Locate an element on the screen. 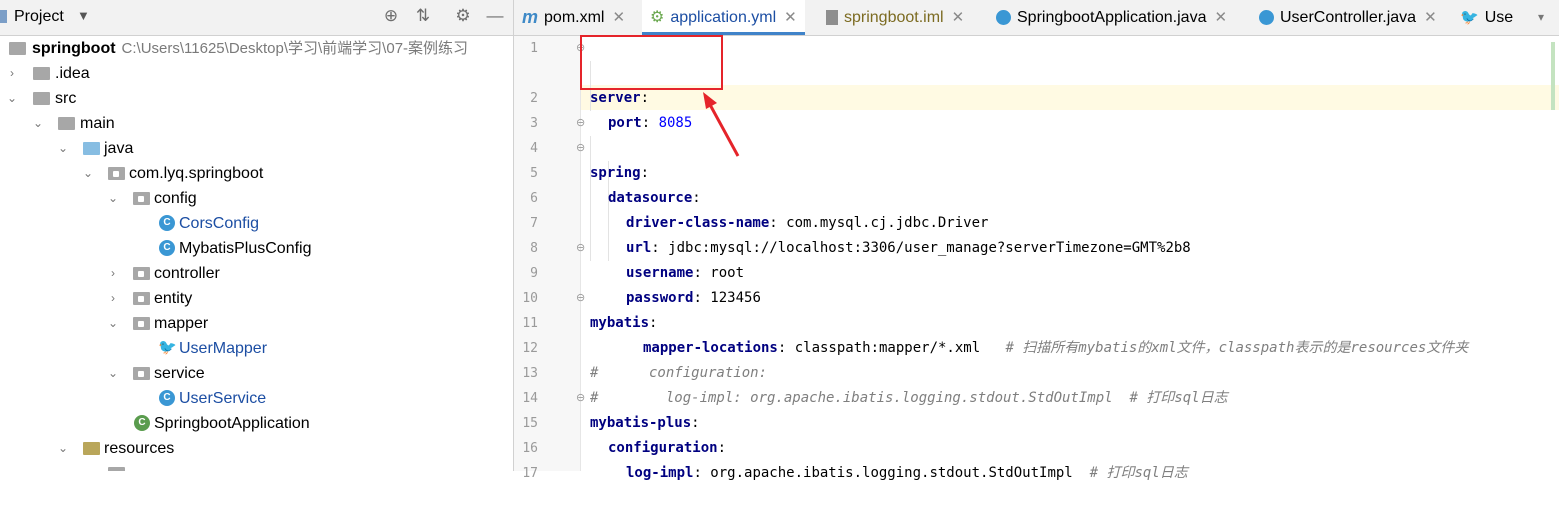 Image resolution: width=1559 pixels, height=511 pixels. tab-overflow-icon: ▾ is located at coordinates (1541, 17).